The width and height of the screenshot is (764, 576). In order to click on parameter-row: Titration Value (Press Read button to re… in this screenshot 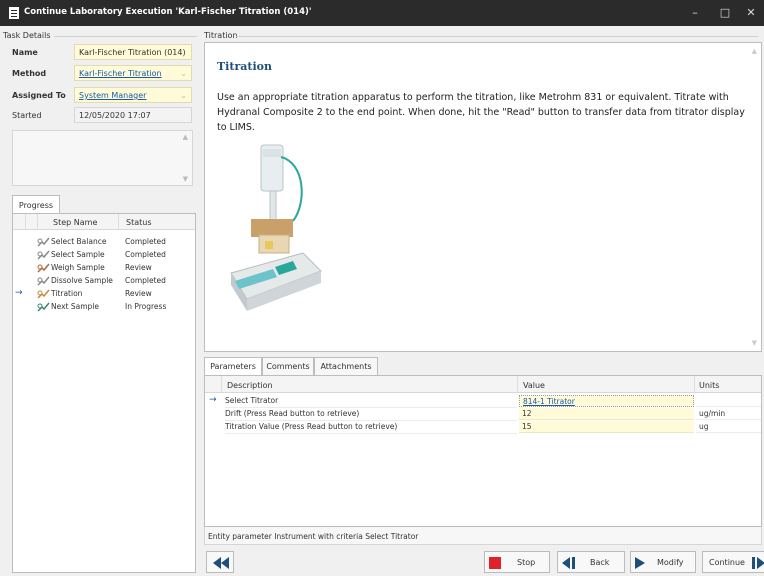, I will do `click(483, 427)`.